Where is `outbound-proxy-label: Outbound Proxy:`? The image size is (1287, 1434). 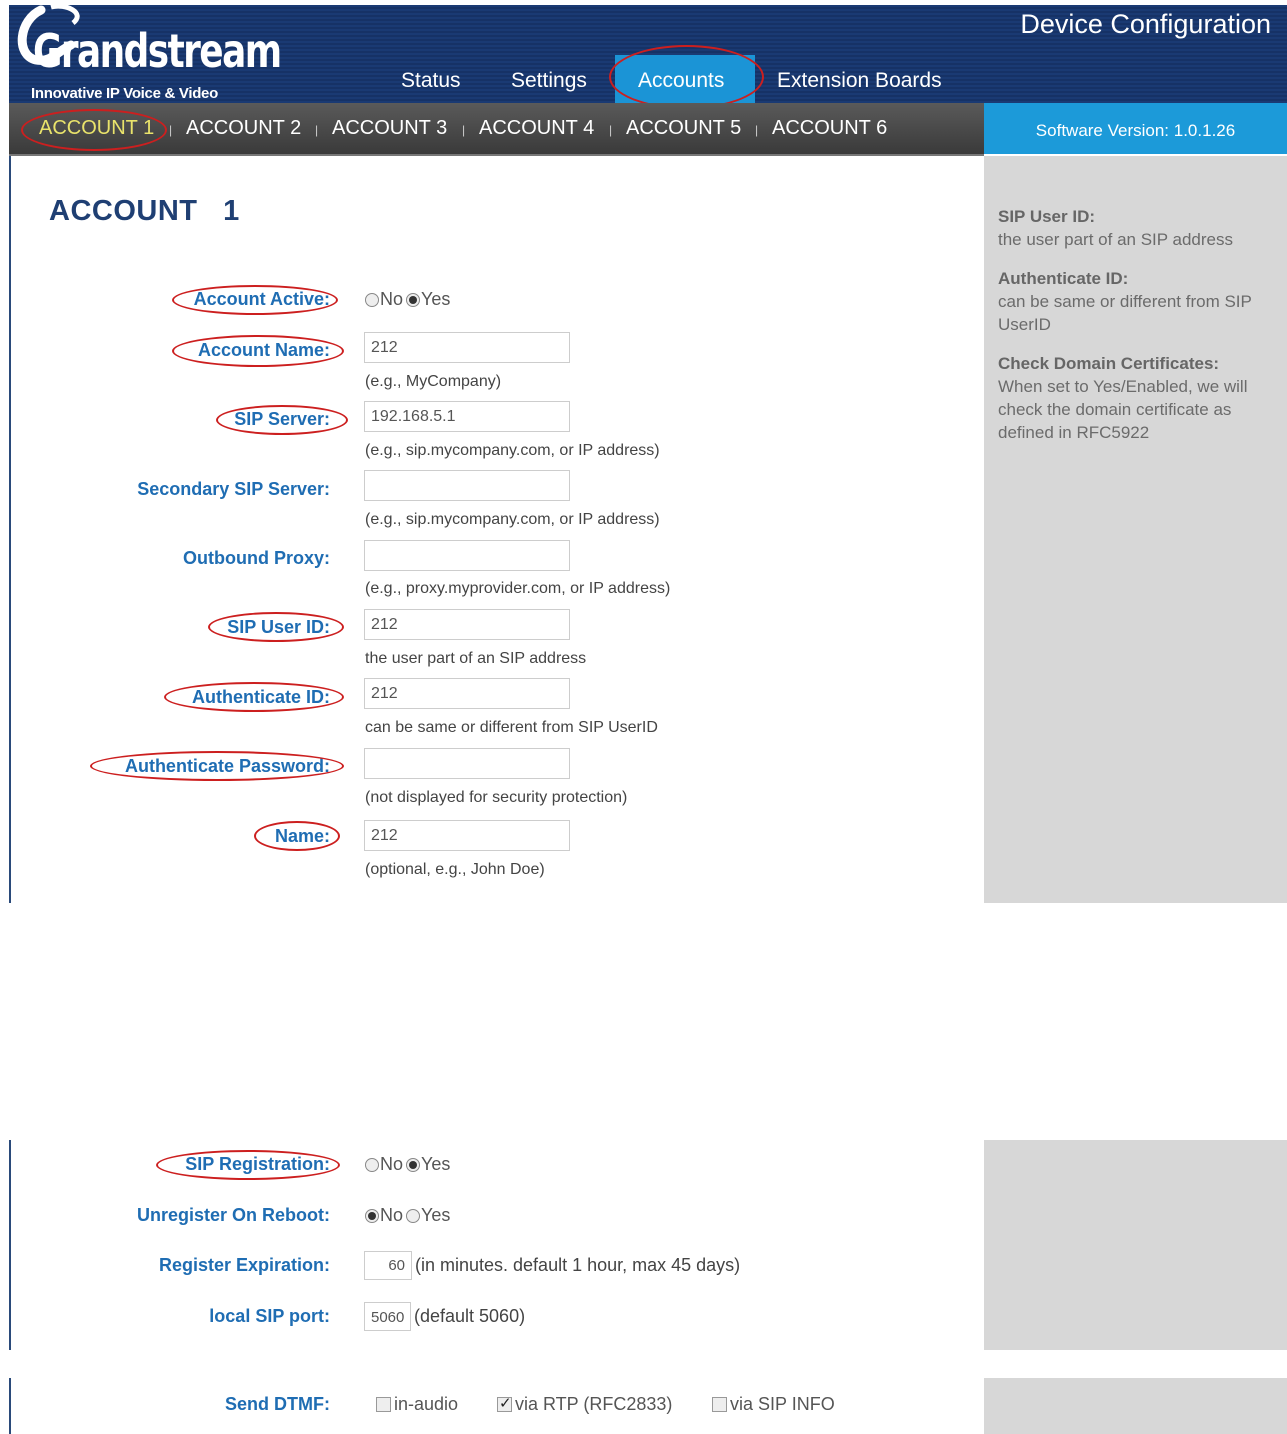 outbound-proxy-label: Outbound Proxy: is located at coordinates (256, 558).